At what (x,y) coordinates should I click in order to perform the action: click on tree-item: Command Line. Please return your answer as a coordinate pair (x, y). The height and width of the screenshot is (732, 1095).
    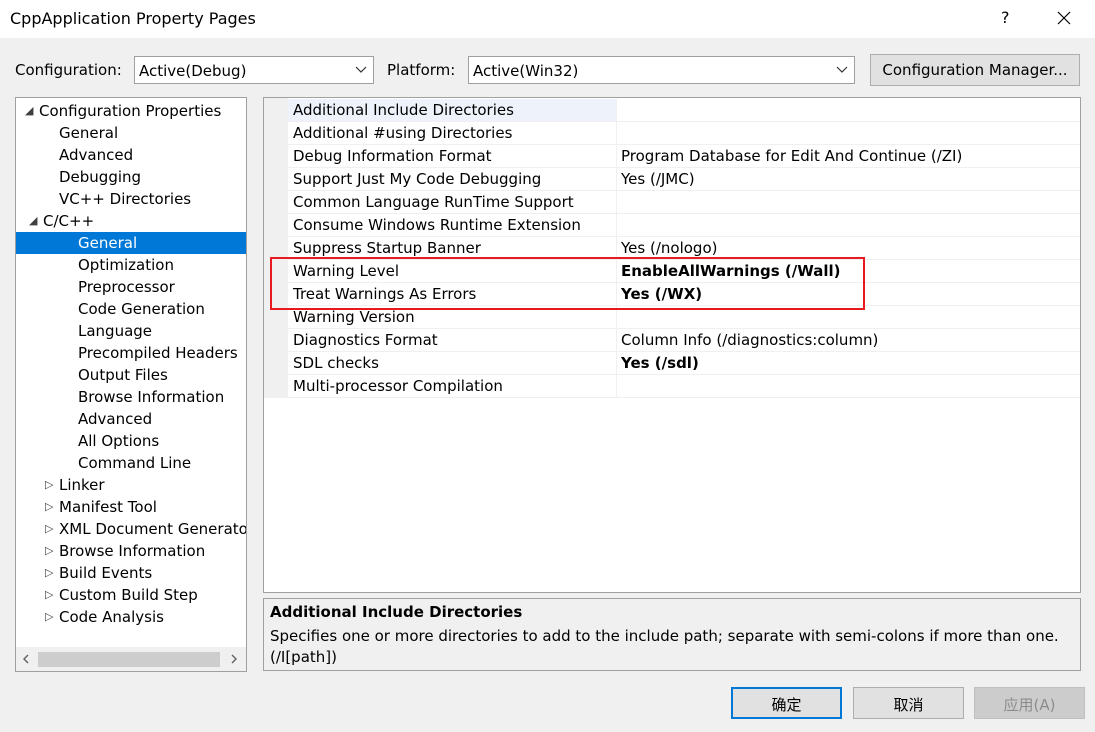
    Looking at the image, I should click on (134, 463).